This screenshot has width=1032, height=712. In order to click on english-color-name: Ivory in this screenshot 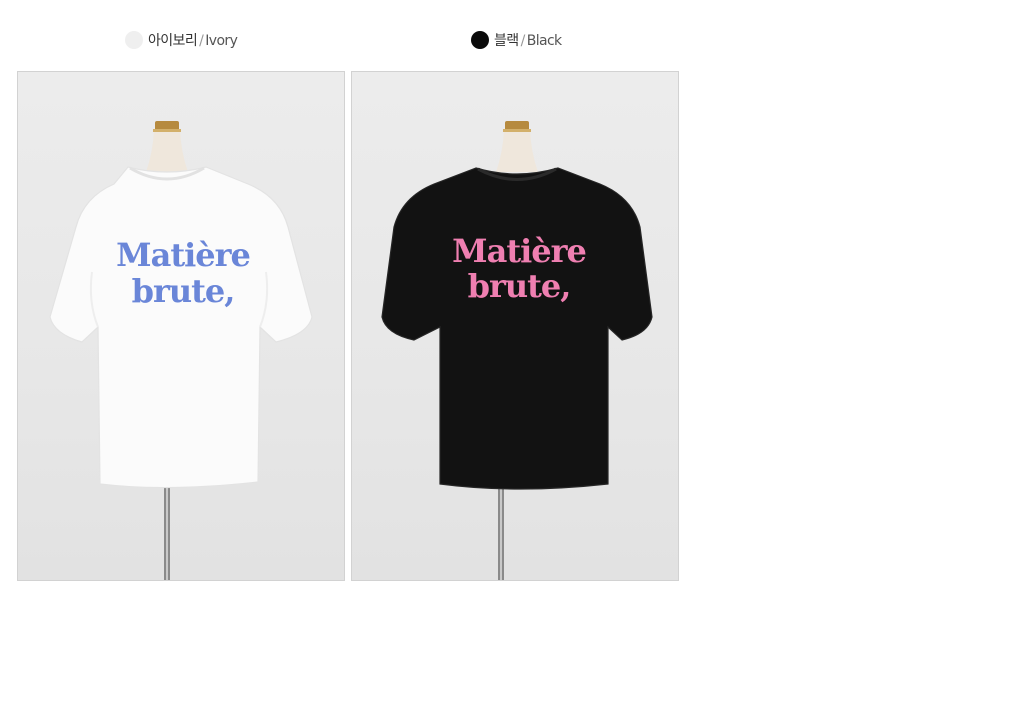, I will do `click(221, 41)`.